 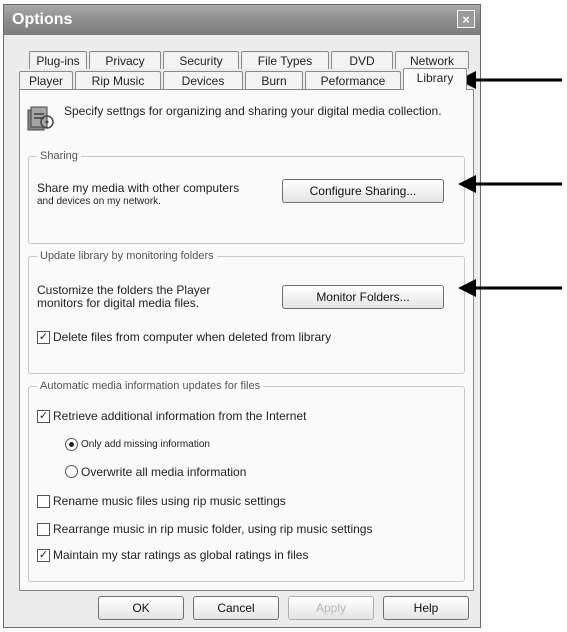 What do you see at coordinates (353, 80) in the screenshot?
I see `tab-performance: Peformance` at bounding box center [353, 80].